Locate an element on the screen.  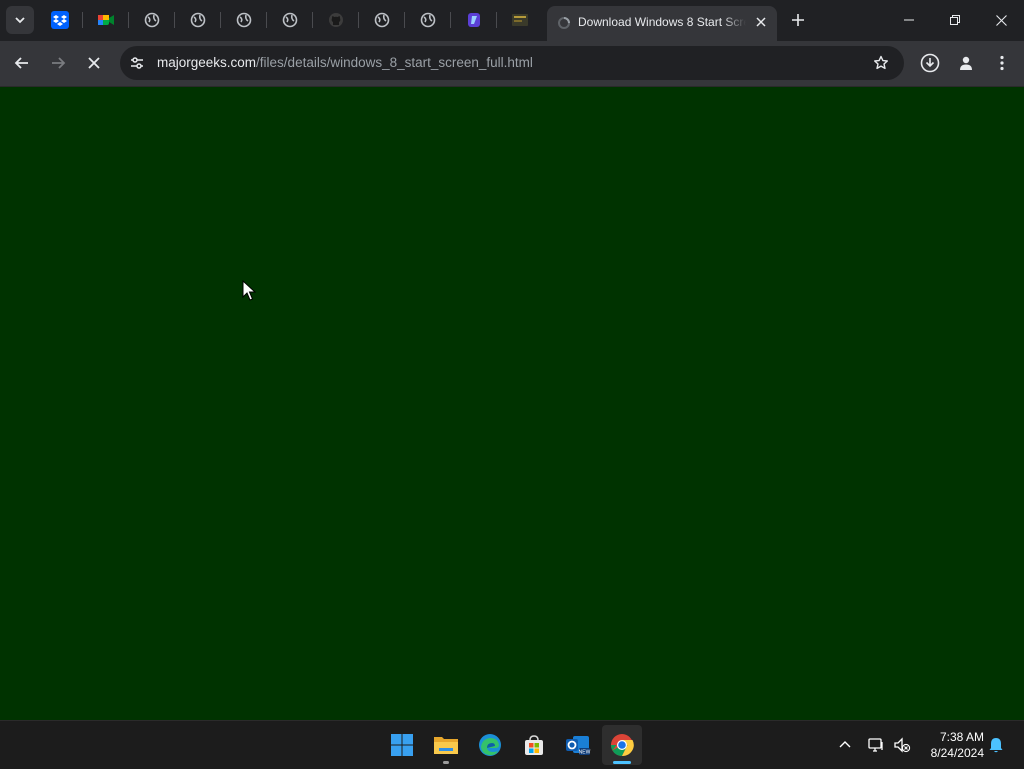
back-button is located at coordinates (22, 63).